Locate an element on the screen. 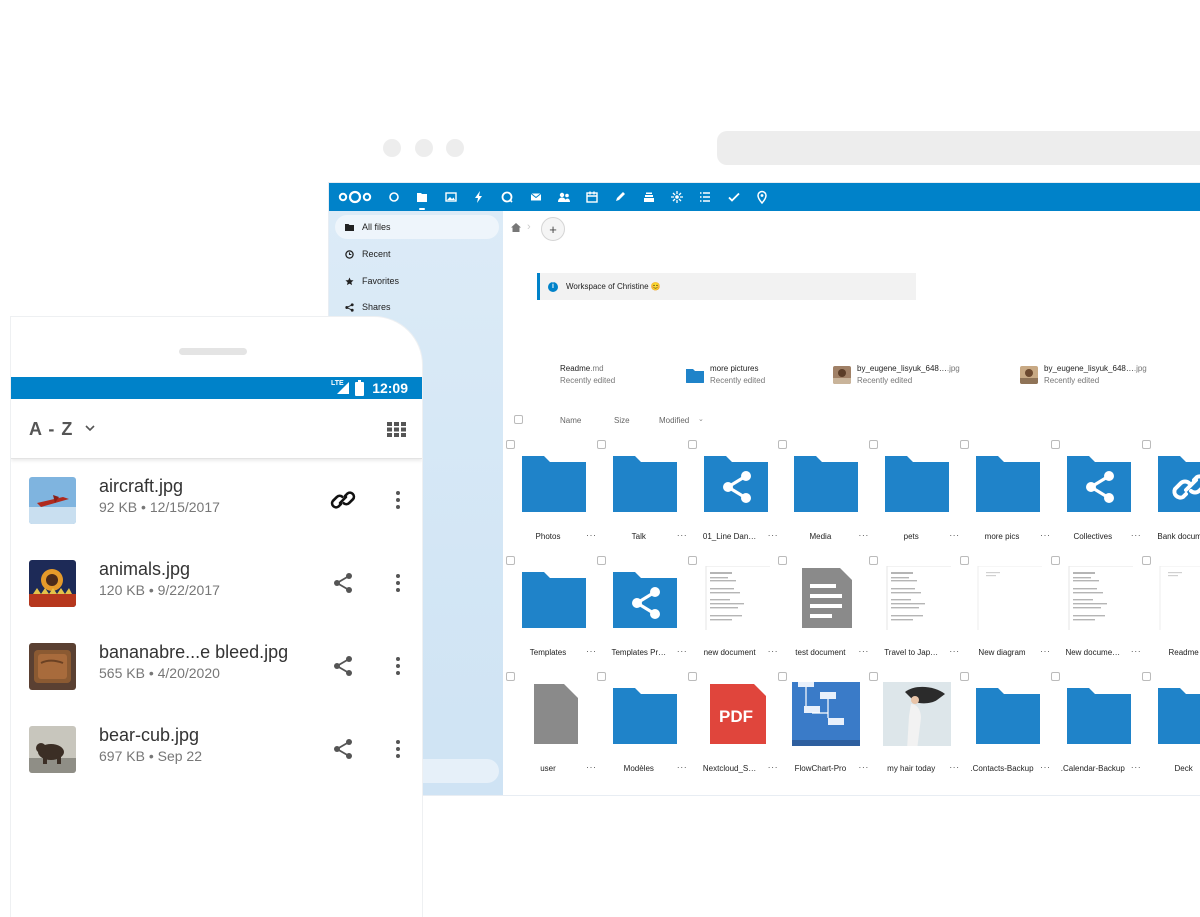 The width and height of the screenshot is (1200, 917). workspace-note: i Workspace of Christine 😊 is located at coordinates (726, 286).